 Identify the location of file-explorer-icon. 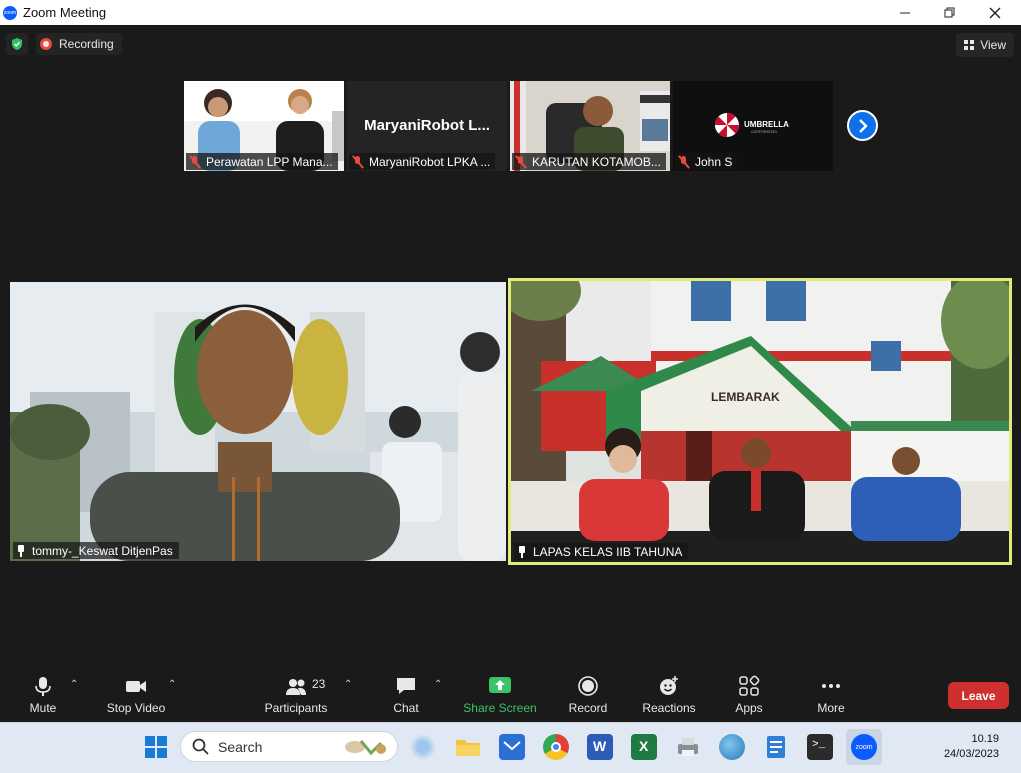
(468, 747).